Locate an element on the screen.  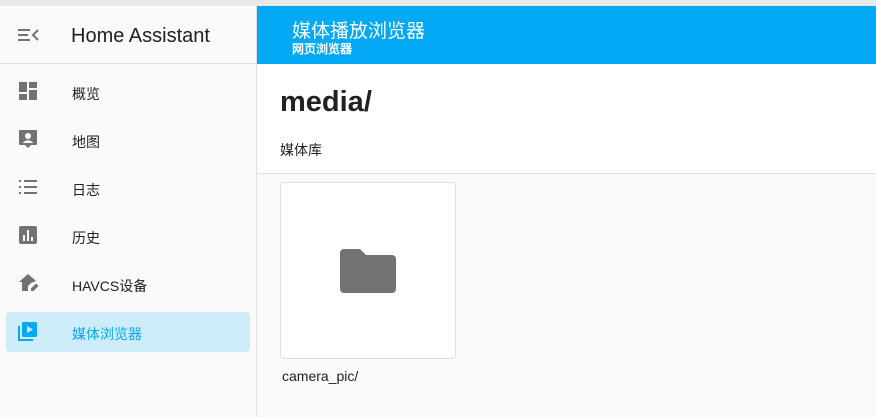
sidebar-header: Home Assistant is located at coordinates (128, 35).